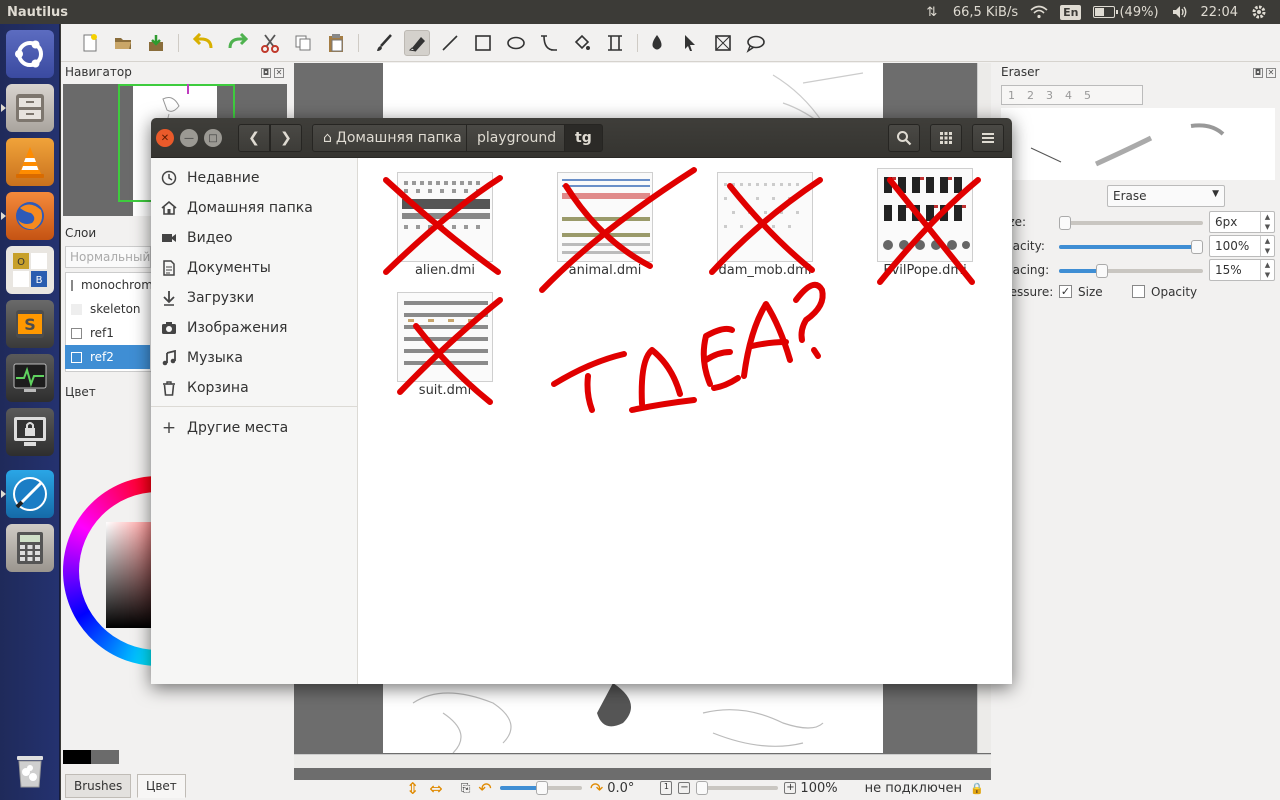 The height and width of the screenshot is (800, 1280). What do you see at coordinates (988, 138) in the screenshot?
I see `menu-button` at bounding box center [988, 138].